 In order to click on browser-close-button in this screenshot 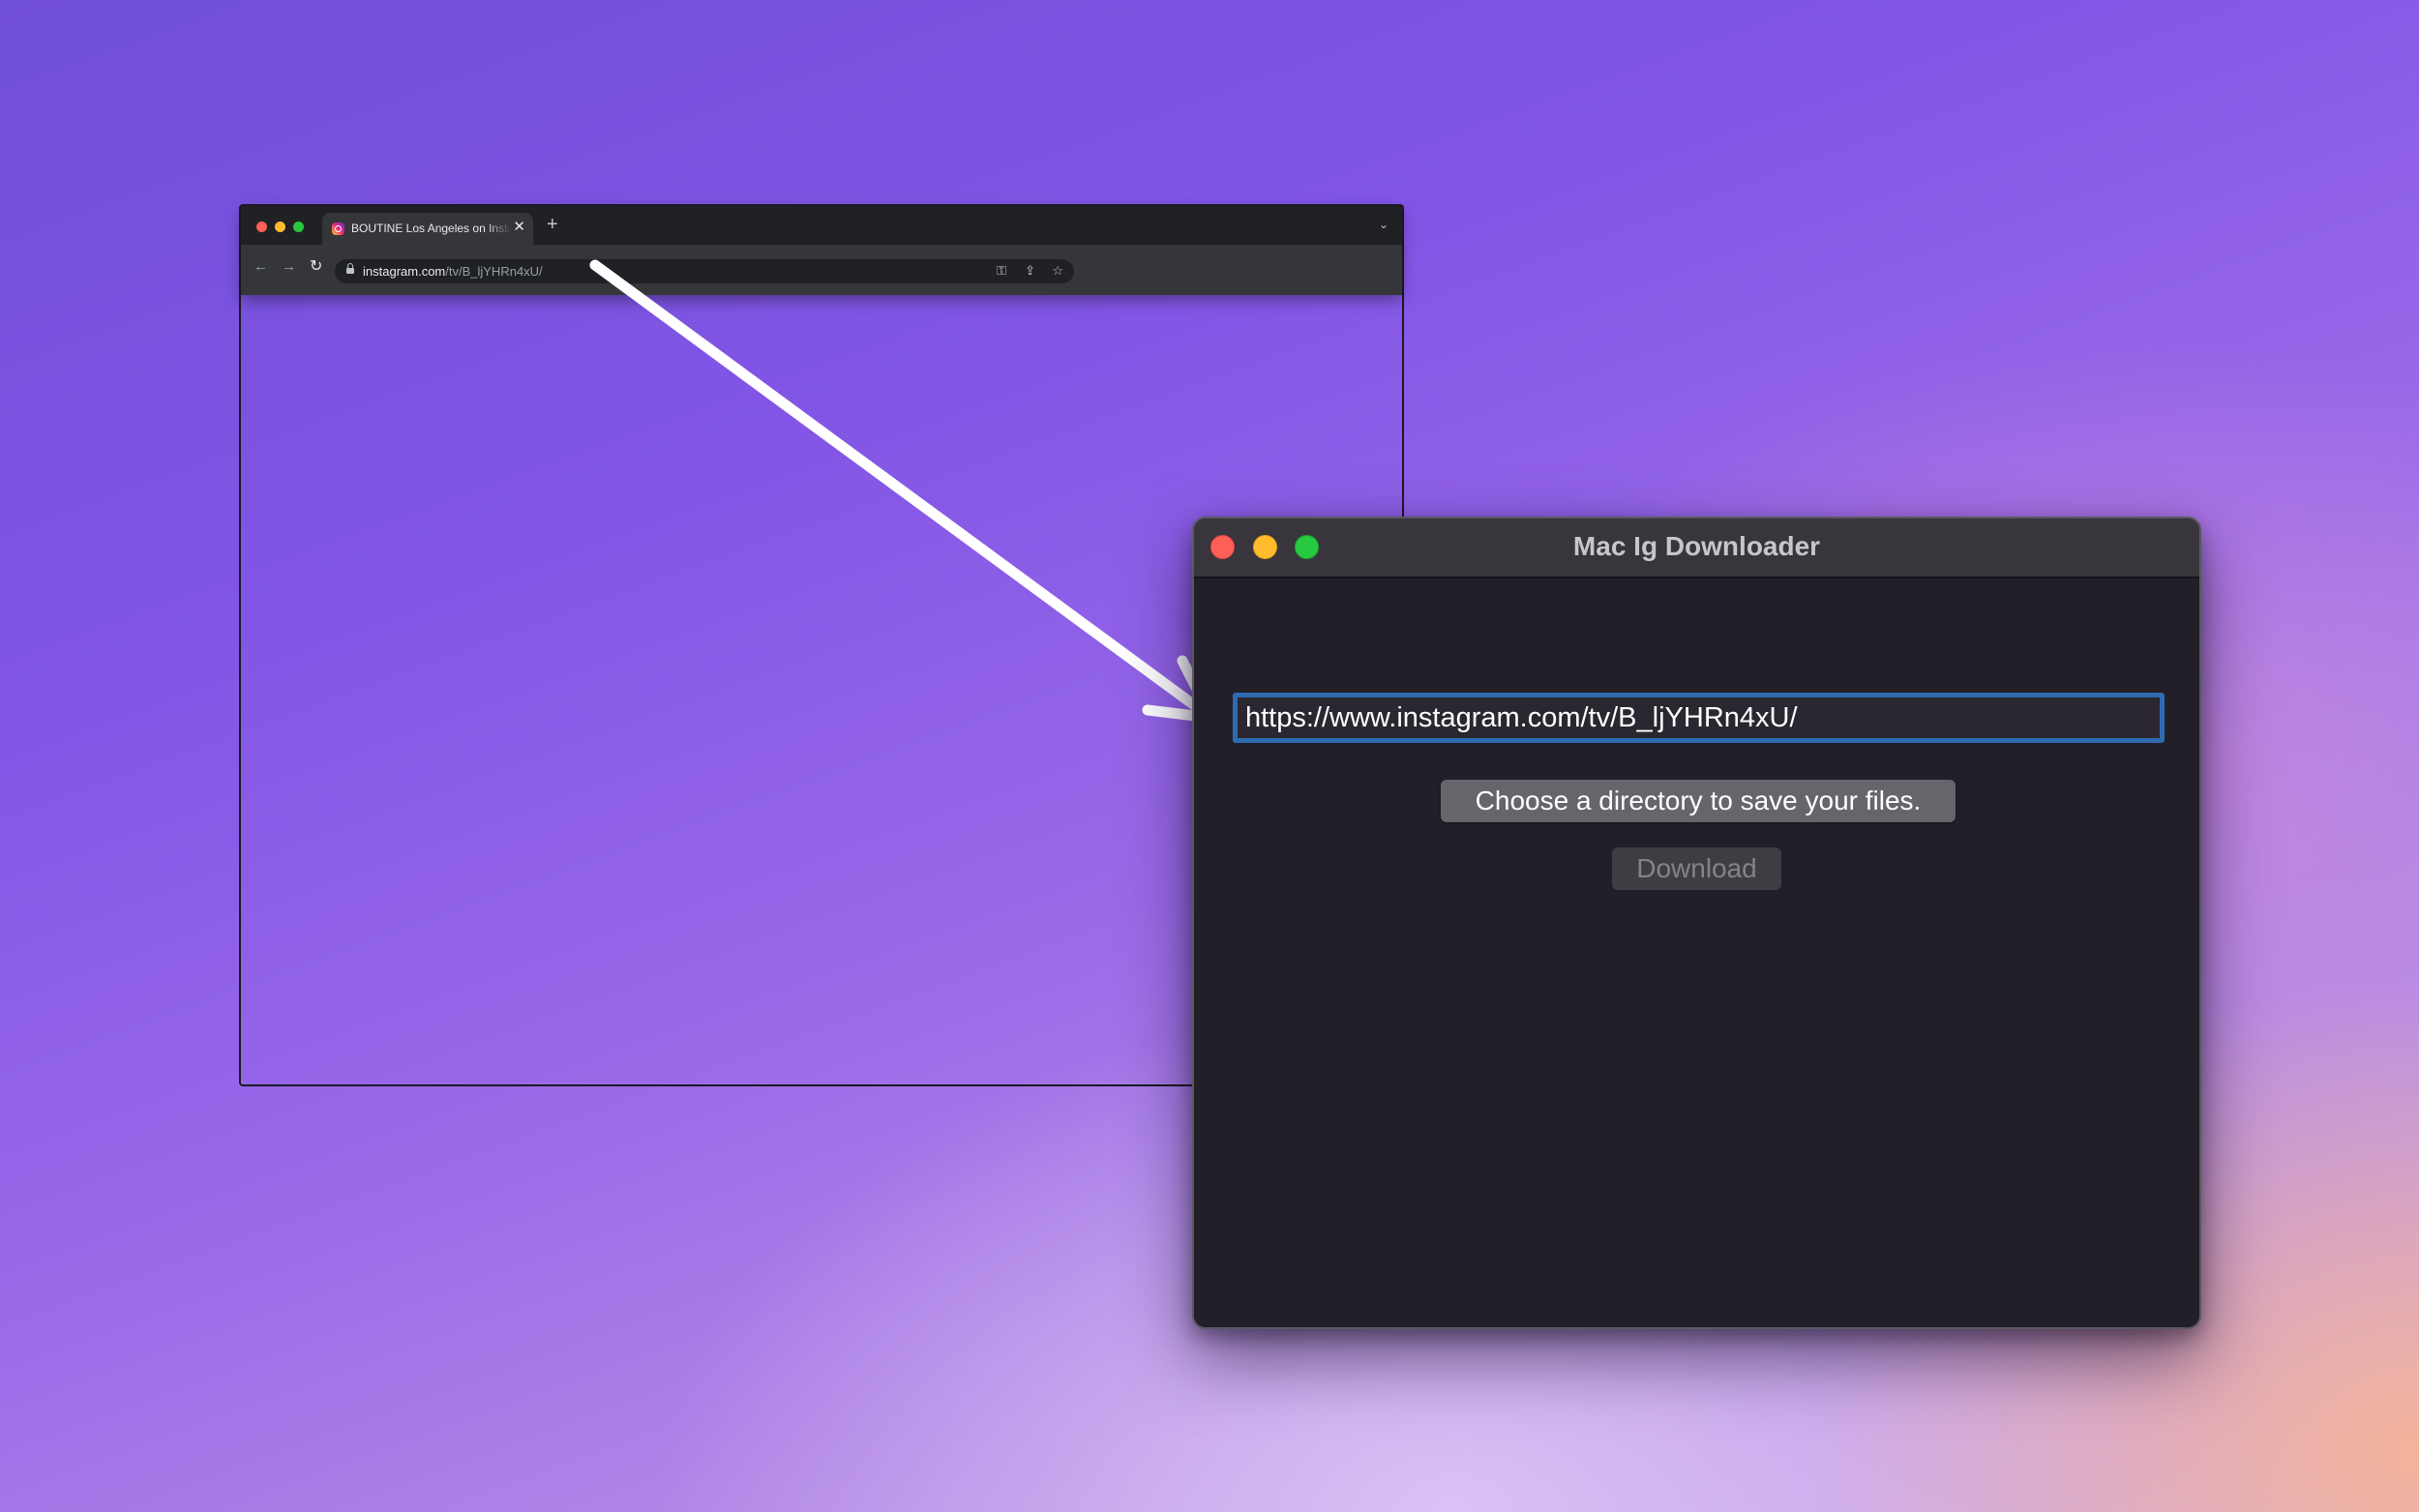, I will do `click(262, 227)`.